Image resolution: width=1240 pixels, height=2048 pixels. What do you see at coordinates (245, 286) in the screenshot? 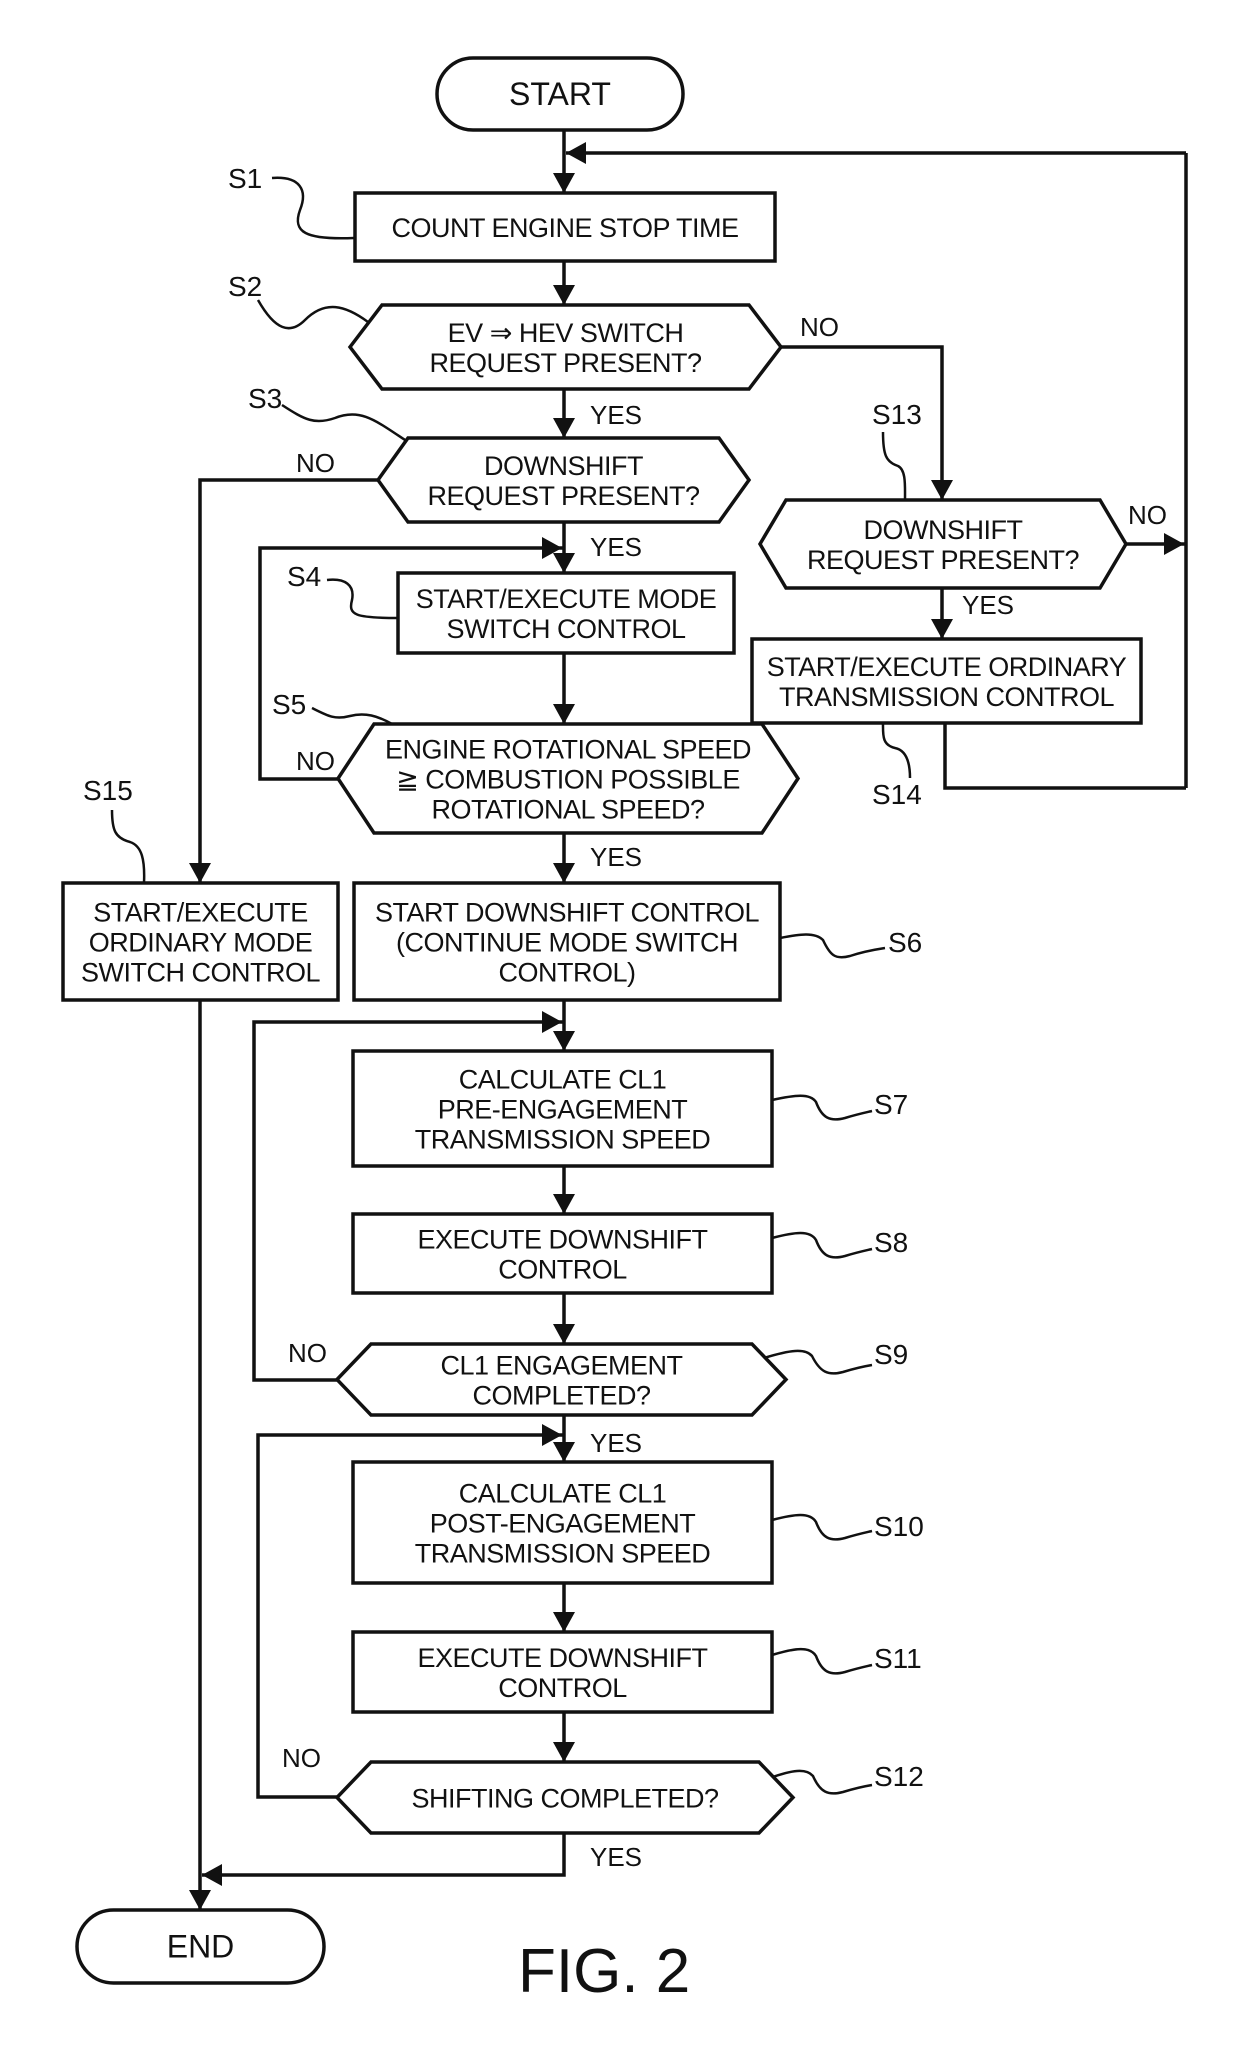
I see `step-label-s2: S2` at bounding box center [245, 286].